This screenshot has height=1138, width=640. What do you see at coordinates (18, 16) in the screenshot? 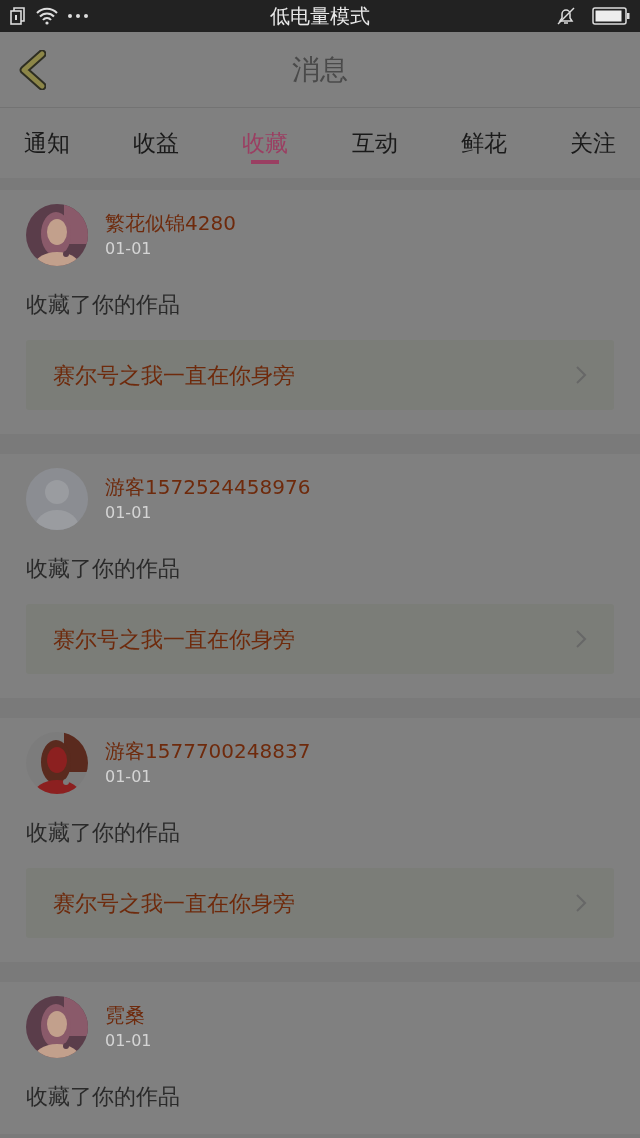
I see `sim-card-icon` at bounding box center [18, 16].